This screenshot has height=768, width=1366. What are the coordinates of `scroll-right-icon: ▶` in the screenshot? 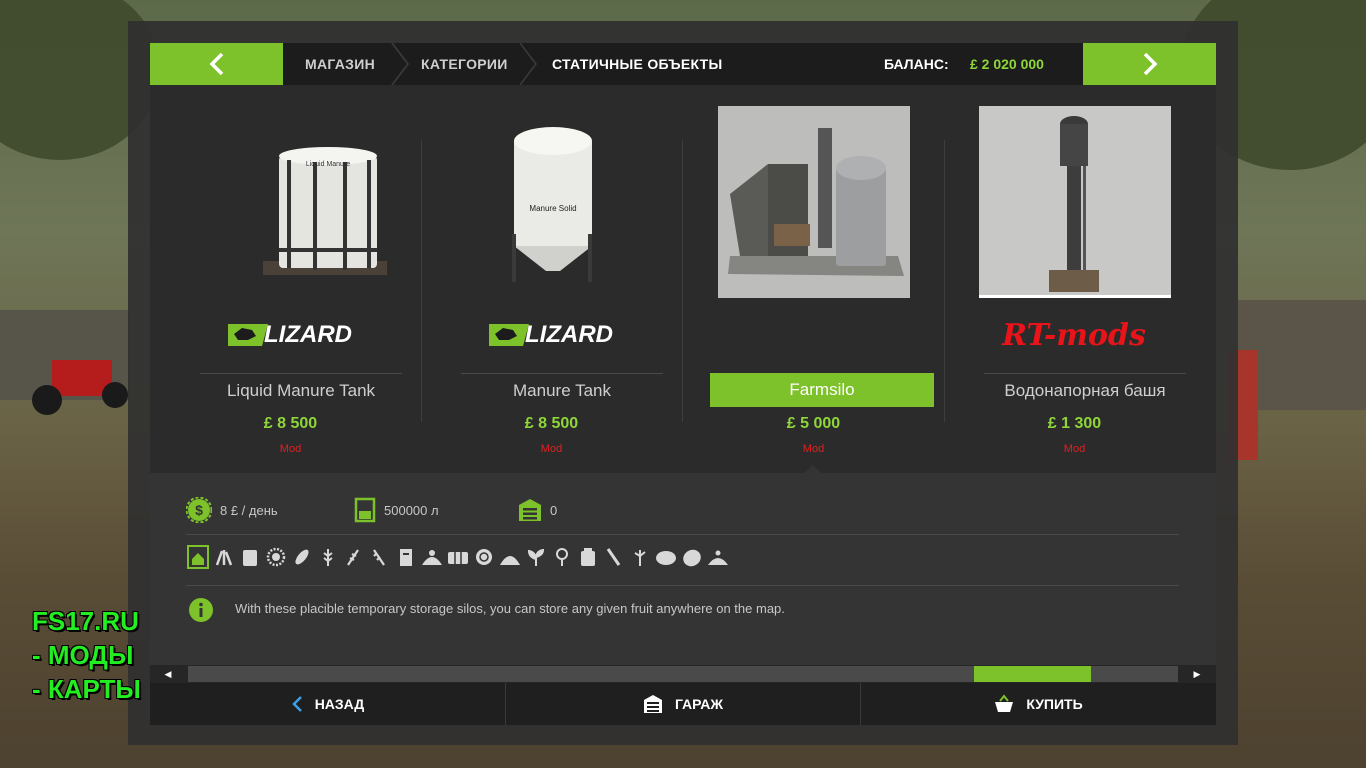 It's located at (1197, 674).